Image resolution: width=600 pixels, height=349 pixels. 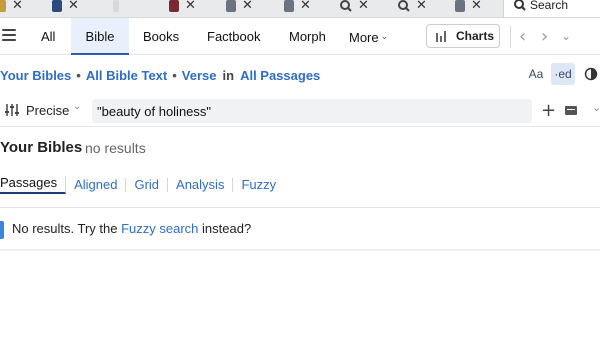 What do you see at coordinates (199, 75) in the screenshot?
I see `unit-link: Verse` at bounding box center [199, 75].